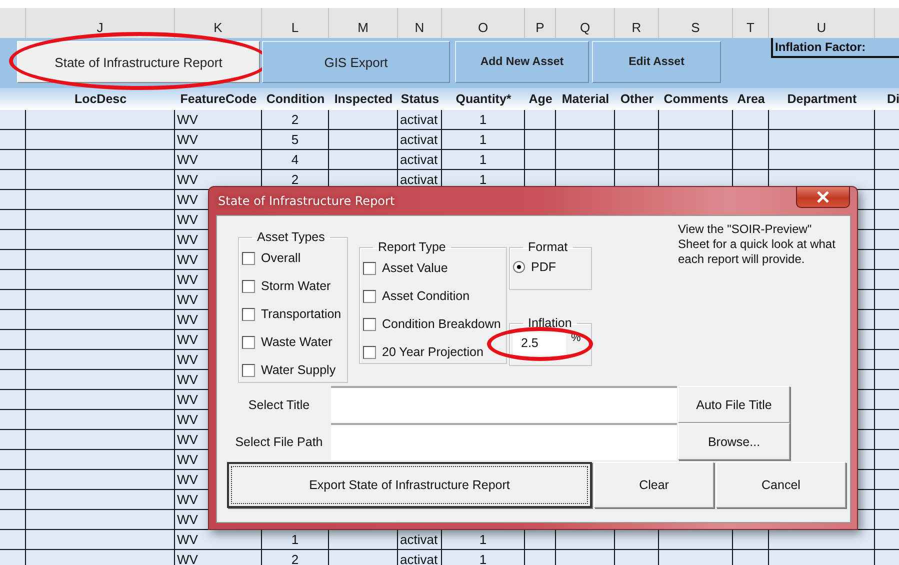 This screenshot has width=899, height=565. What do you see at coordinates (363, 99) in the screenshot?
I see `column-header: Inspected` at bounding box center [363, 99].